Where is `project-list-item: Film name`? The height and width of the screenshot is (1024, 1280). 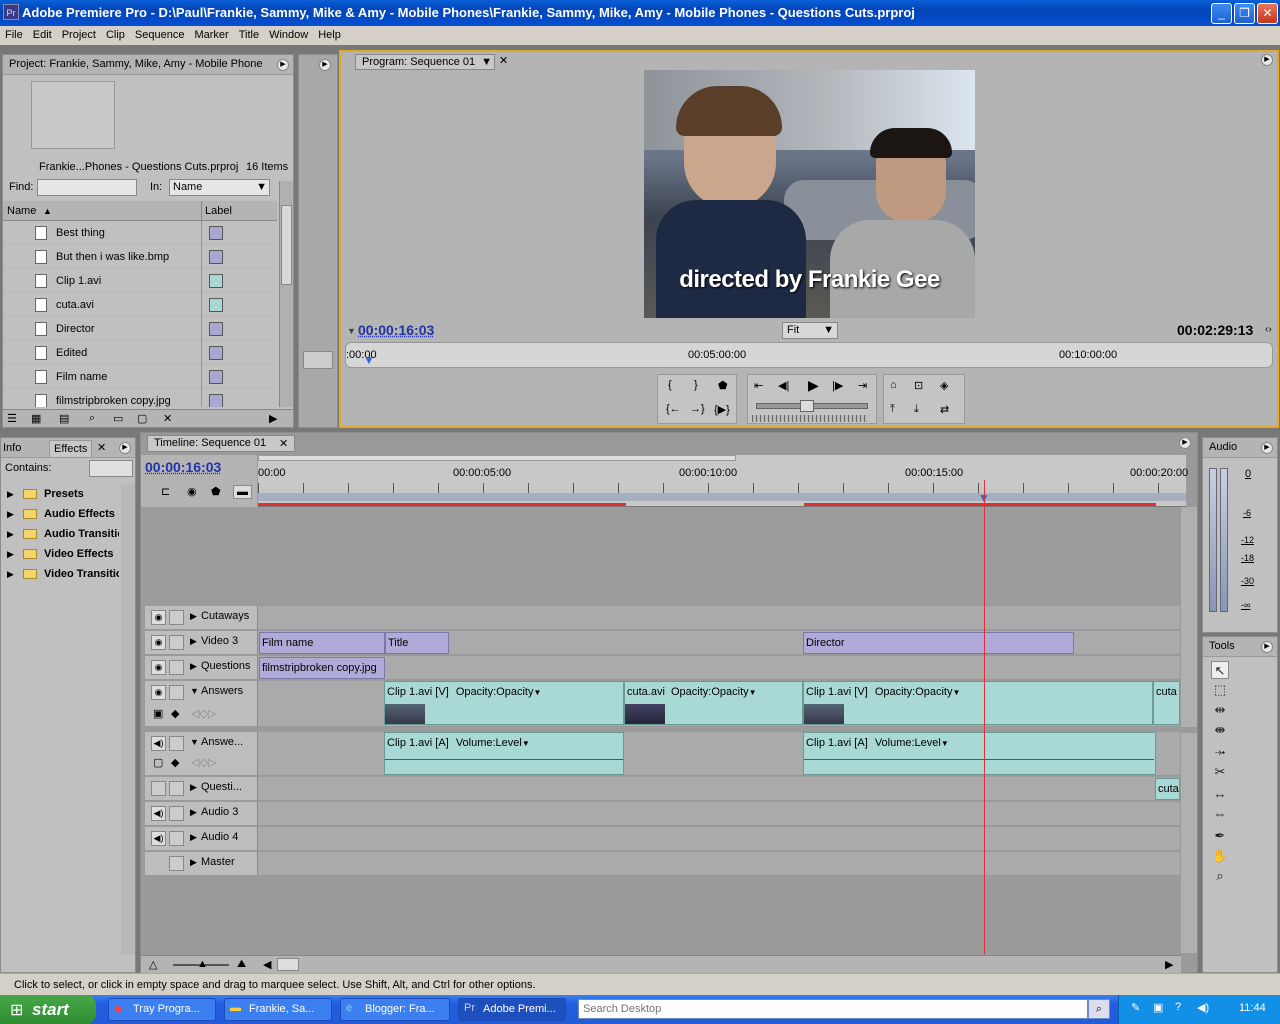 project-list-item: Film name is located at coordinates (139, 377).